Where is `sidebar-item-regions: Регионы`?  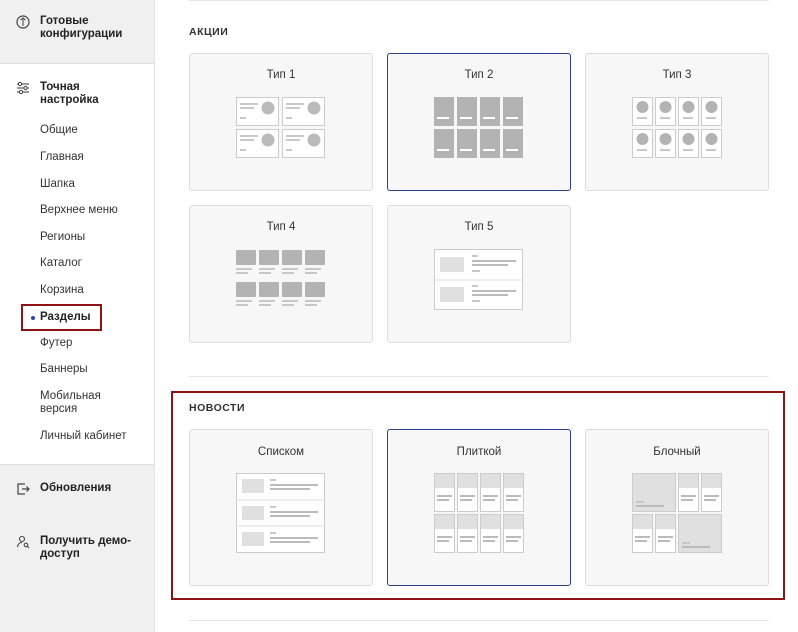 sidebar-item-regions: Регионы is located at coordinates (62, 237).